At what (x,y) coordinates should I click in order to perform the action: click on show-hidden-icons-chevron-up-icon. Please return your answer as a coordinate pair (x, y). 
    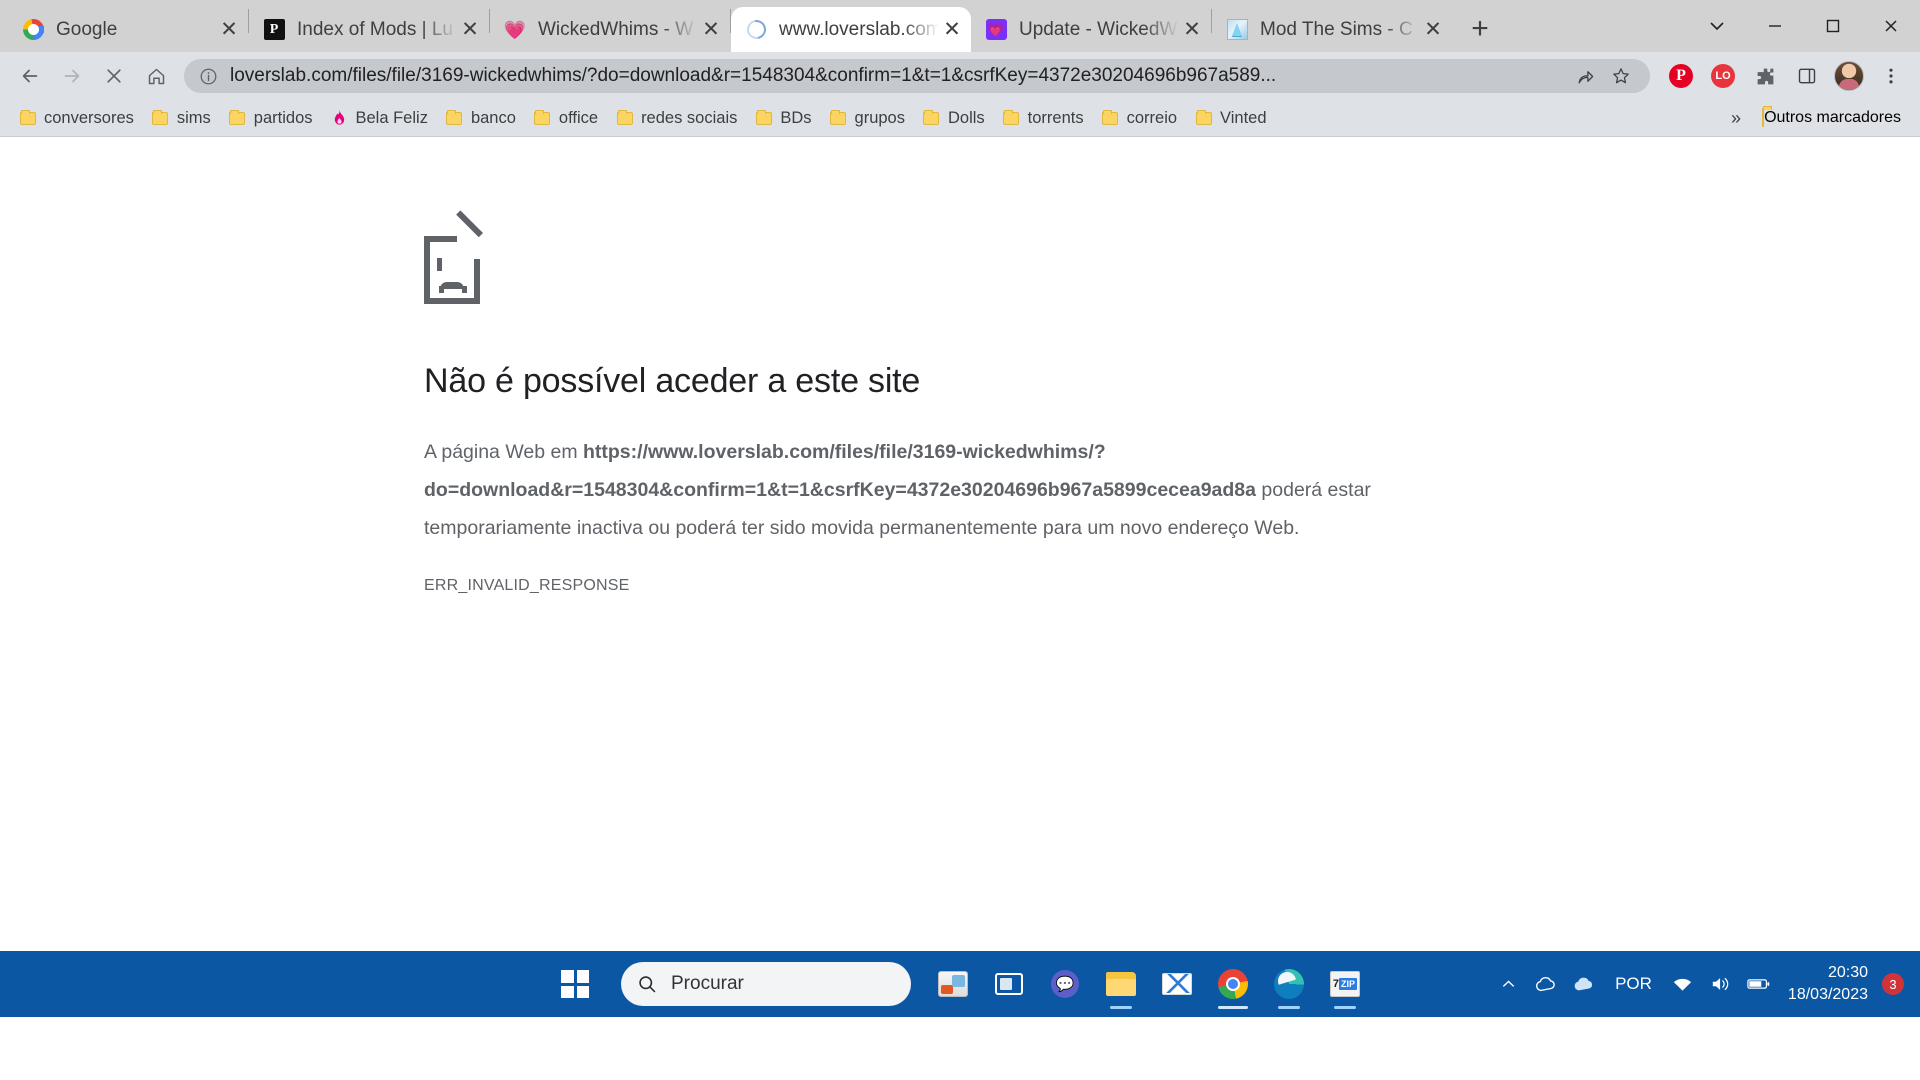
    Looking at the image, I should click on (1508, 984).